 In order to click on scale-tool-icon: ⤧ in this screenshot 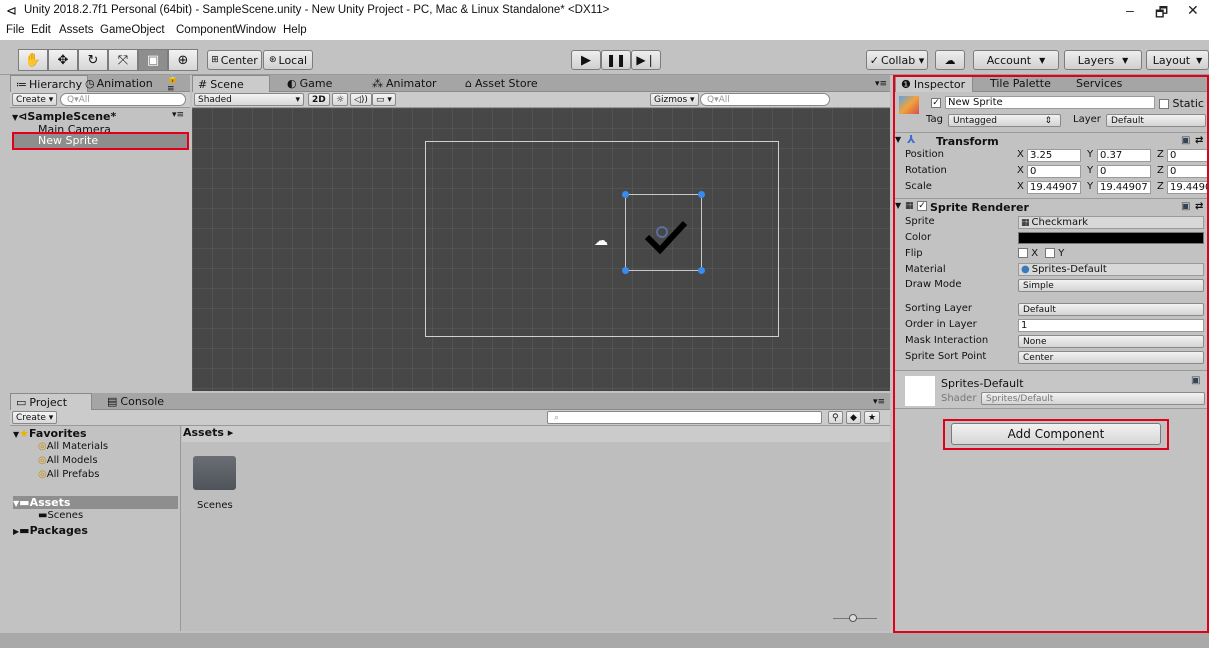, I will do `click(123, 60)`.